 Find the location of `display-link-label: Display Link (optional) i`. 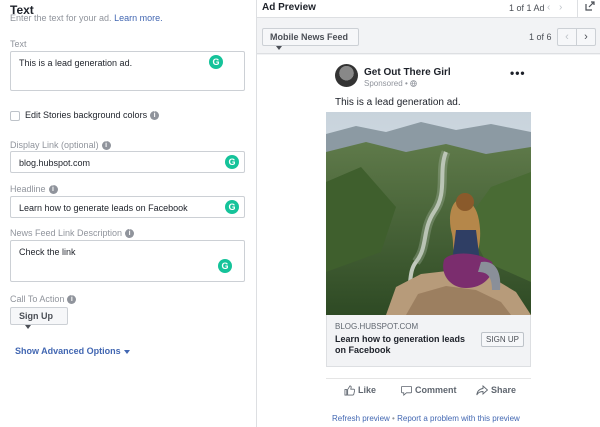

display-link-label: Display Link (optional) i is located at coordinates (60, 145).